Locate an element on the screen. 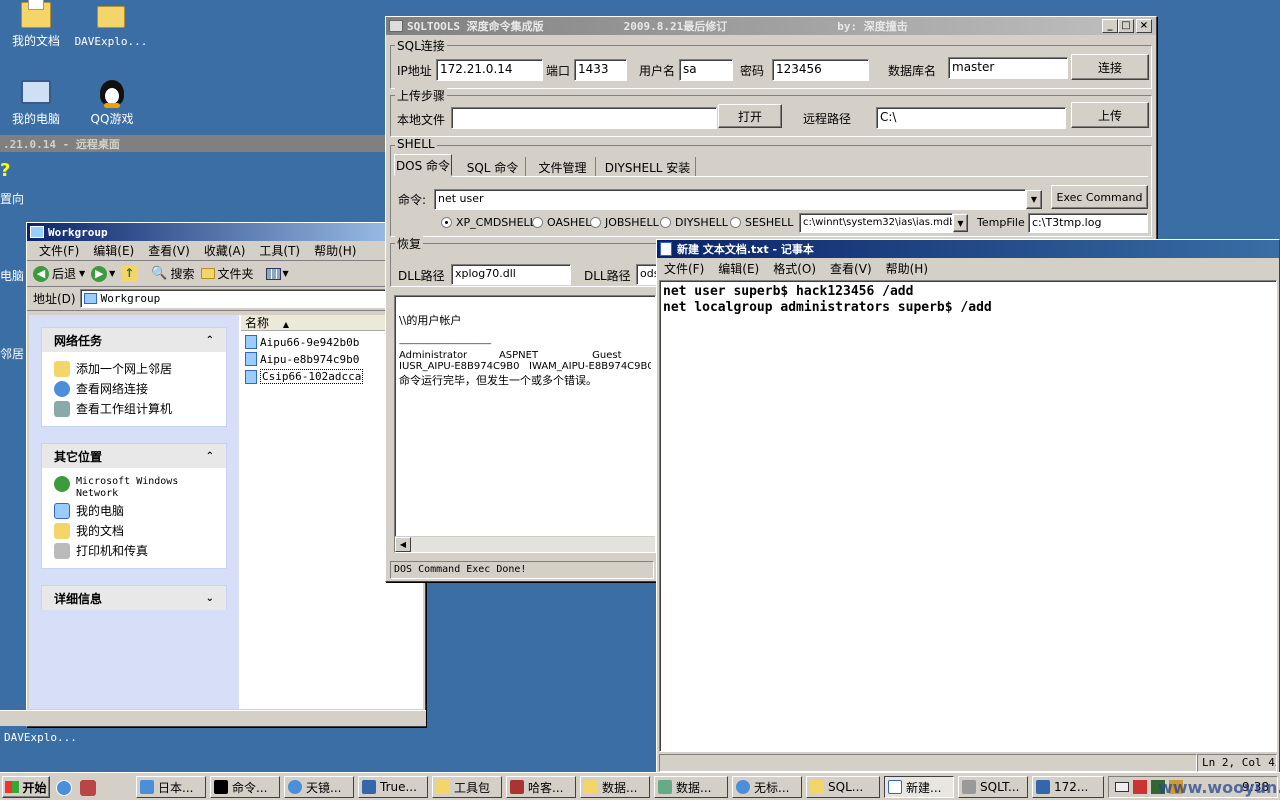 This screenshot has height=800, width=1280. tab-diyshell-install: DIYSHELL 安装 is located at coordinates (648, 167).